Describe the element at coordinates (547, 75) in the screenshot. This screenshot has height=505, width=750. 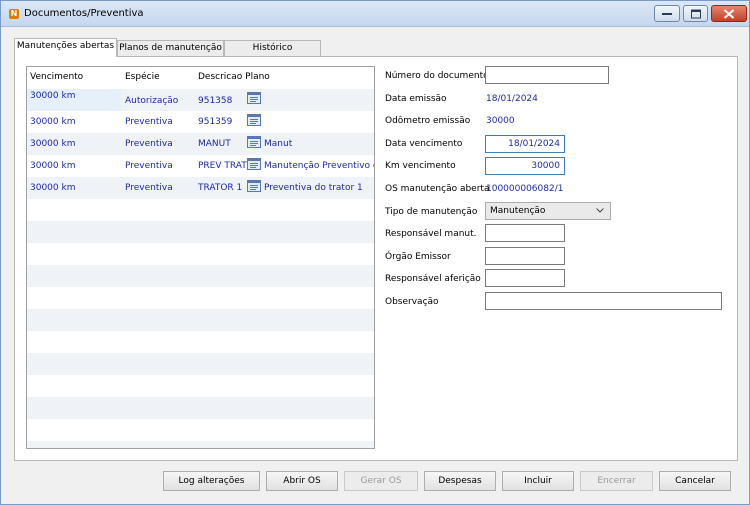
I see `numero-documento-input` at that location.